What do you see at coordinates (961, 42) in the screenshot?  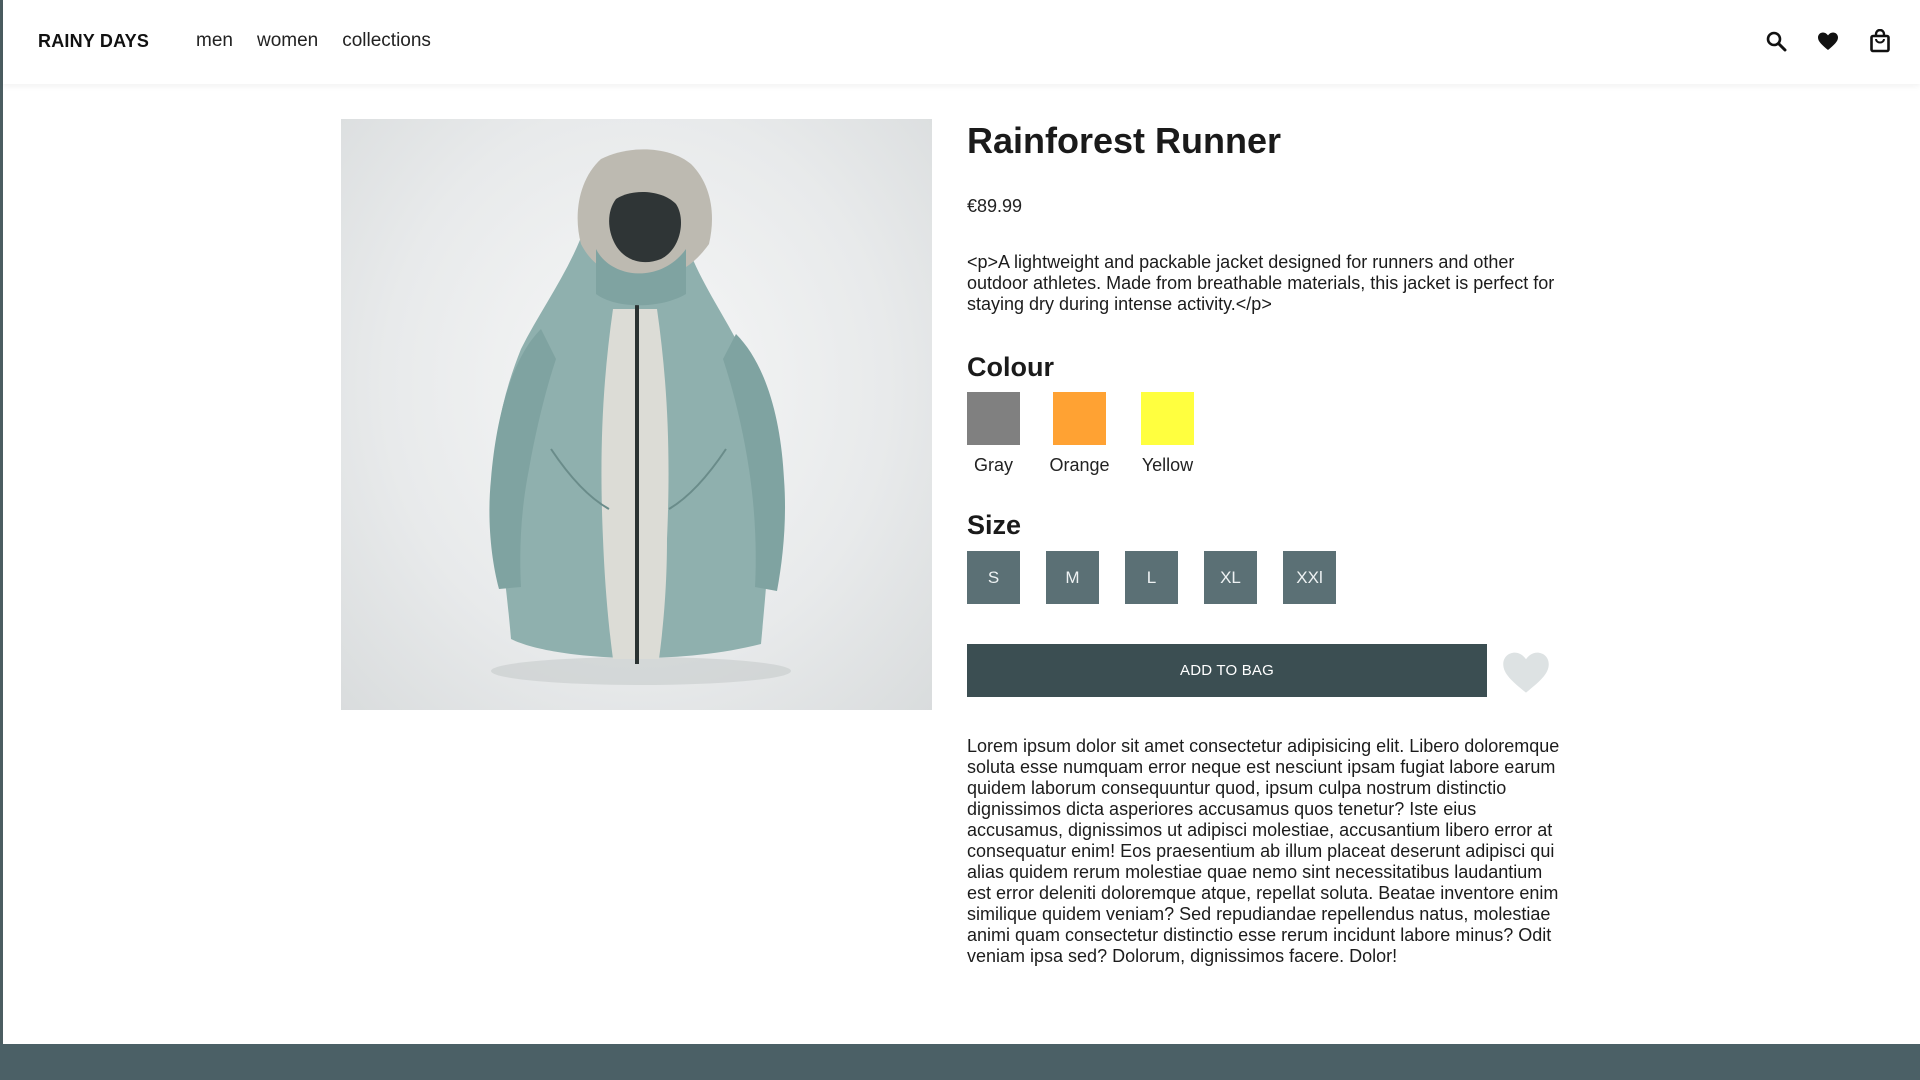 I see `site-header: RAINY DAYS men women collections` at bounding box center [961, 42].